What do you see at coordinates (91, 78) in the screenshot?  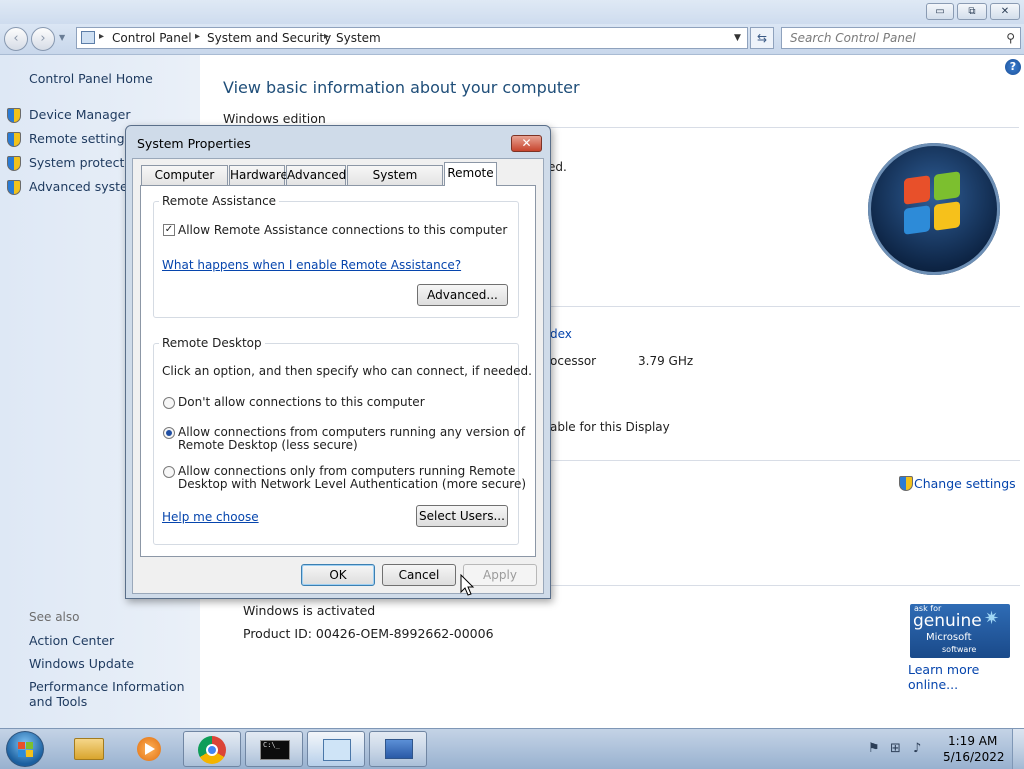 I see `control-panel-home-link: Control Panel Home` at bounding box center [91, 78].